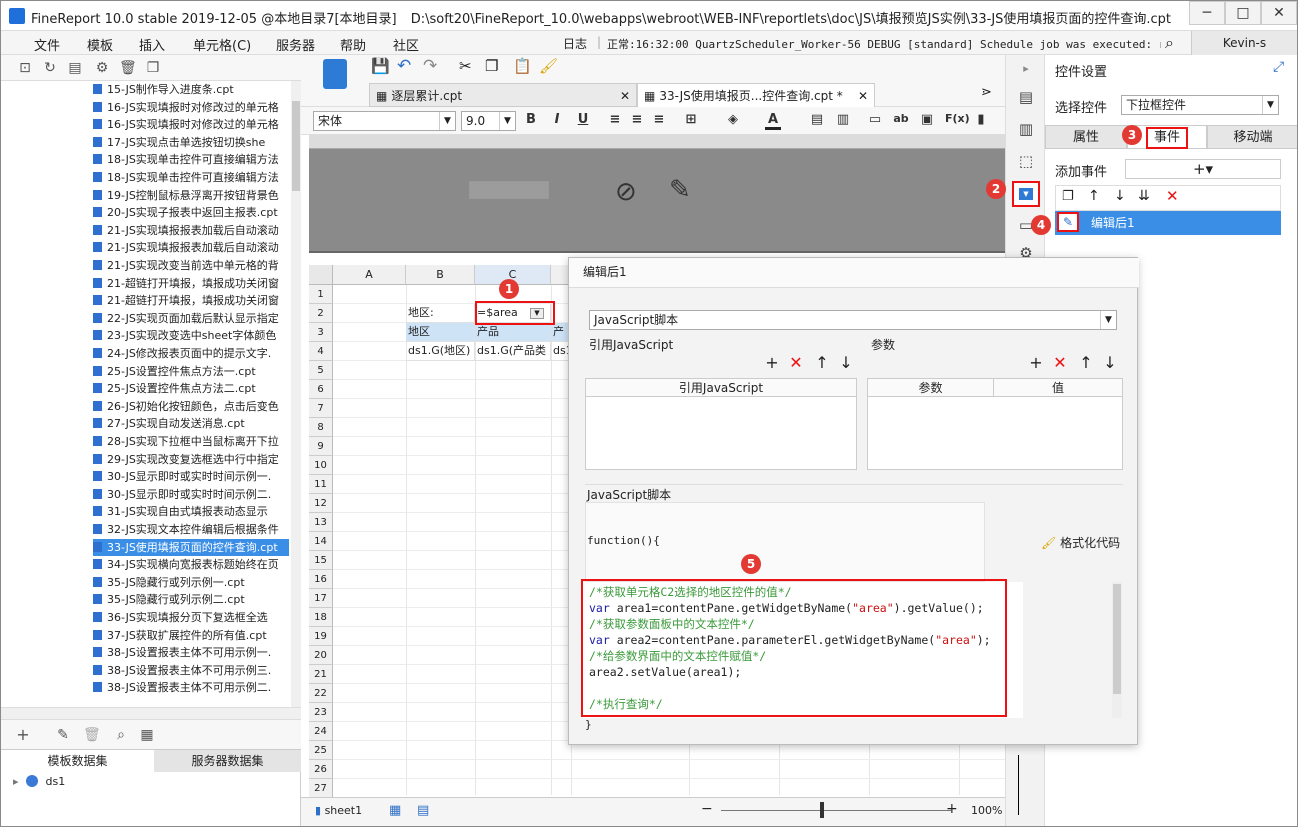  Describe the element at coordinates (191, 599) in the screenshot. I see `tree-item: 35-JS隐藏行或列示例二.cpt` at that location.